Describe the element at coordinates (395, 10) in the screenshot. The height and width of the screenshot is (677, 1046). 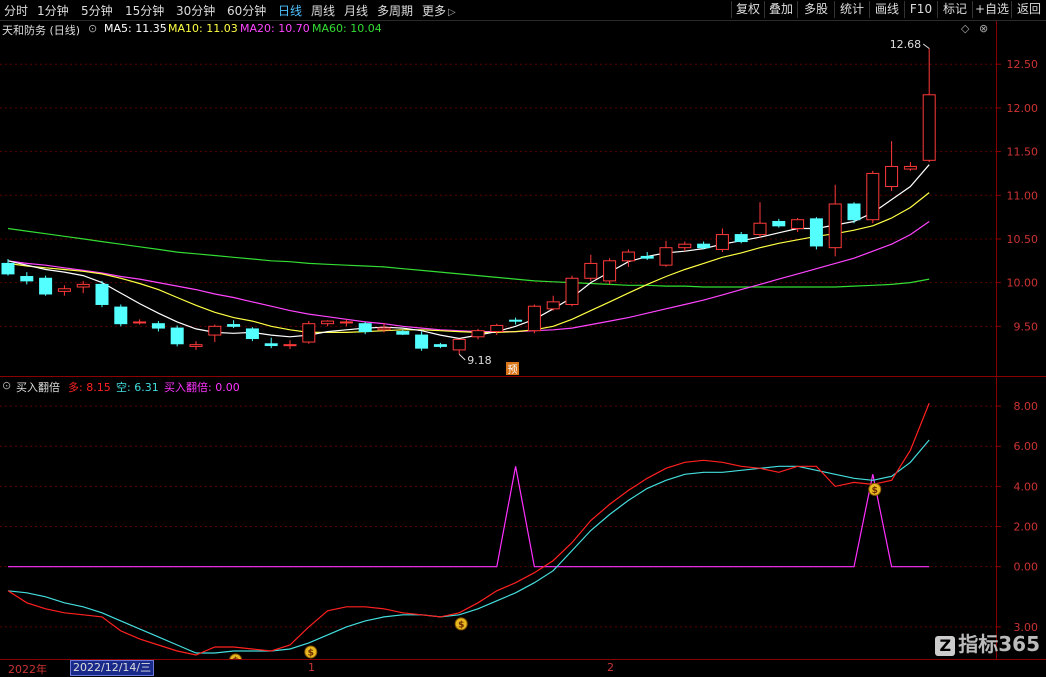
I see `tab-multi-period: 多周期` at that location.